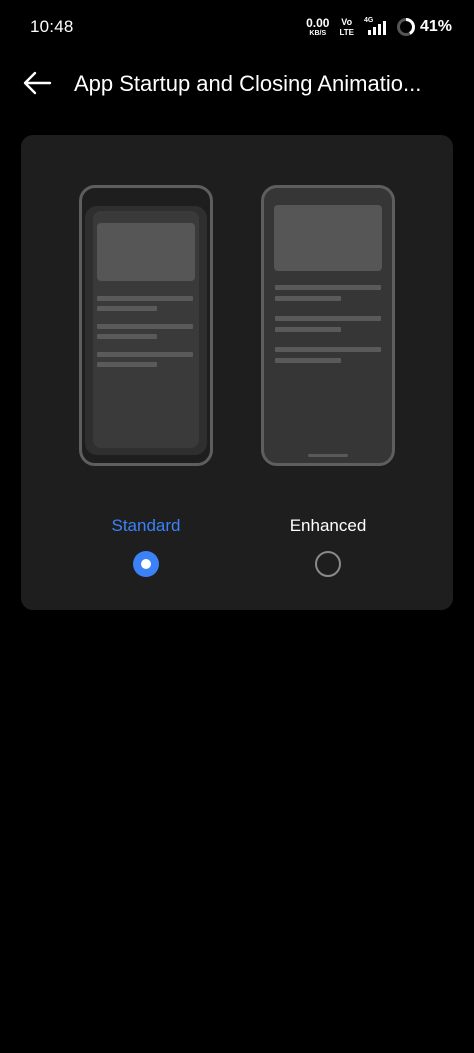 The width and height of the screenshot is (474, 1053). What do you see at coordinates (318, 33) in the screenshot?
I see `network-speed-unit: KB/S` at bounding box center [318, 33].